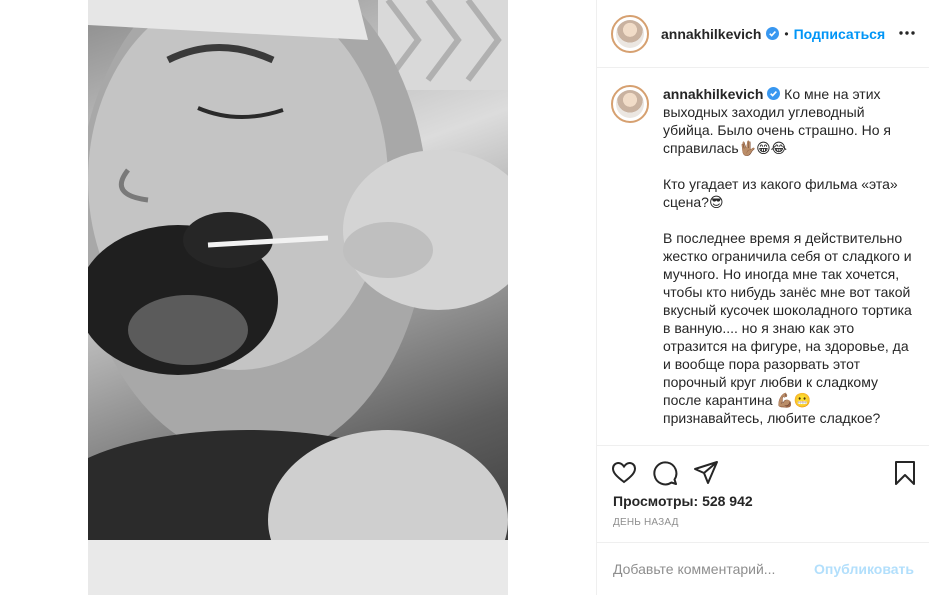 Image resolution: width=929 pixels, height=595 pixels. I want to click on post-actions: Просмотры: 528 942 ДЕНЬ НАЗАД, so click(763, 493).